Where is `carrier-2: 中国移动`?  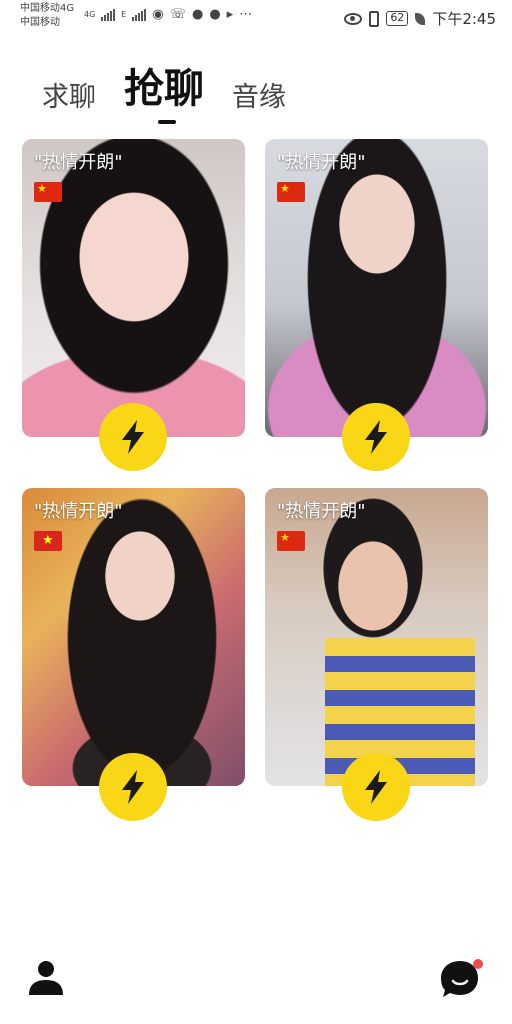 carrier-2: 中国移动 is located at coordinates (40, 22).